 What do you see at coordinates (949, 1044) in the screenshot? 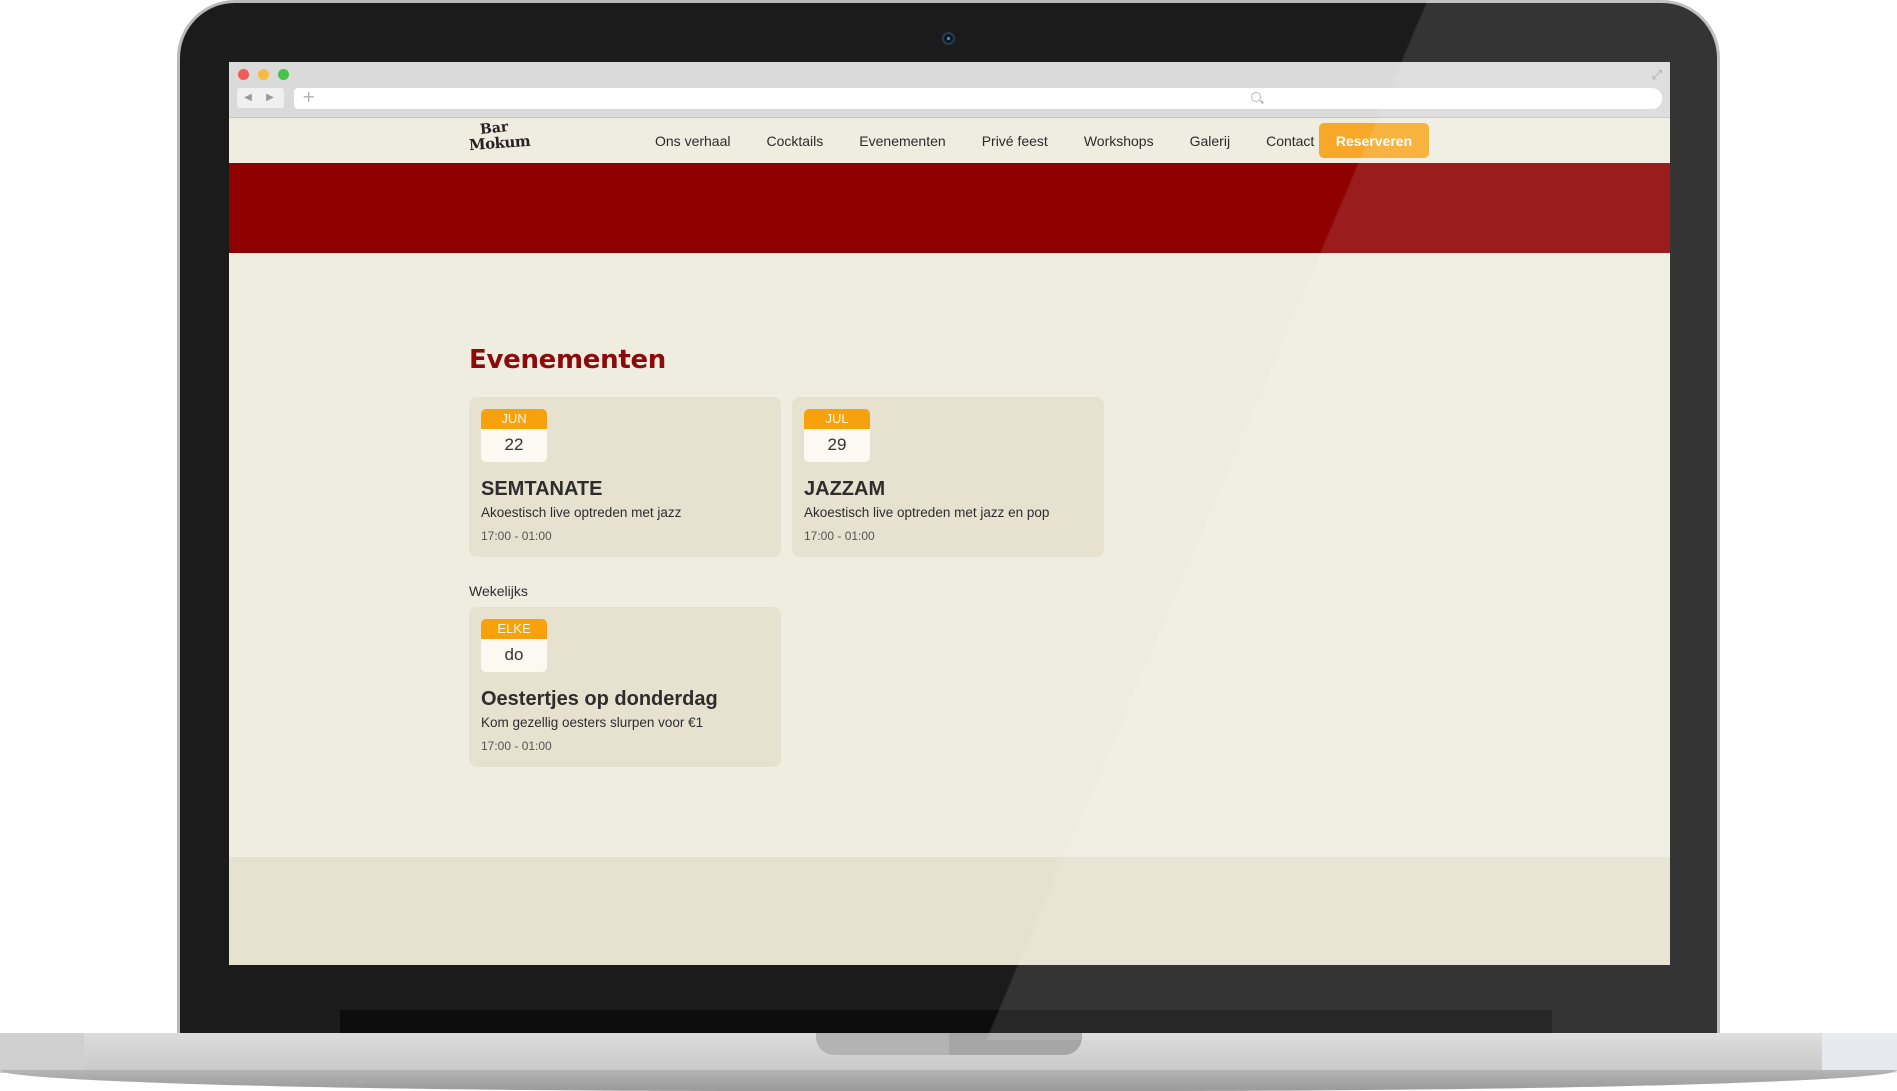
I see `laptop-notch` at bounding box center [949, 1044].